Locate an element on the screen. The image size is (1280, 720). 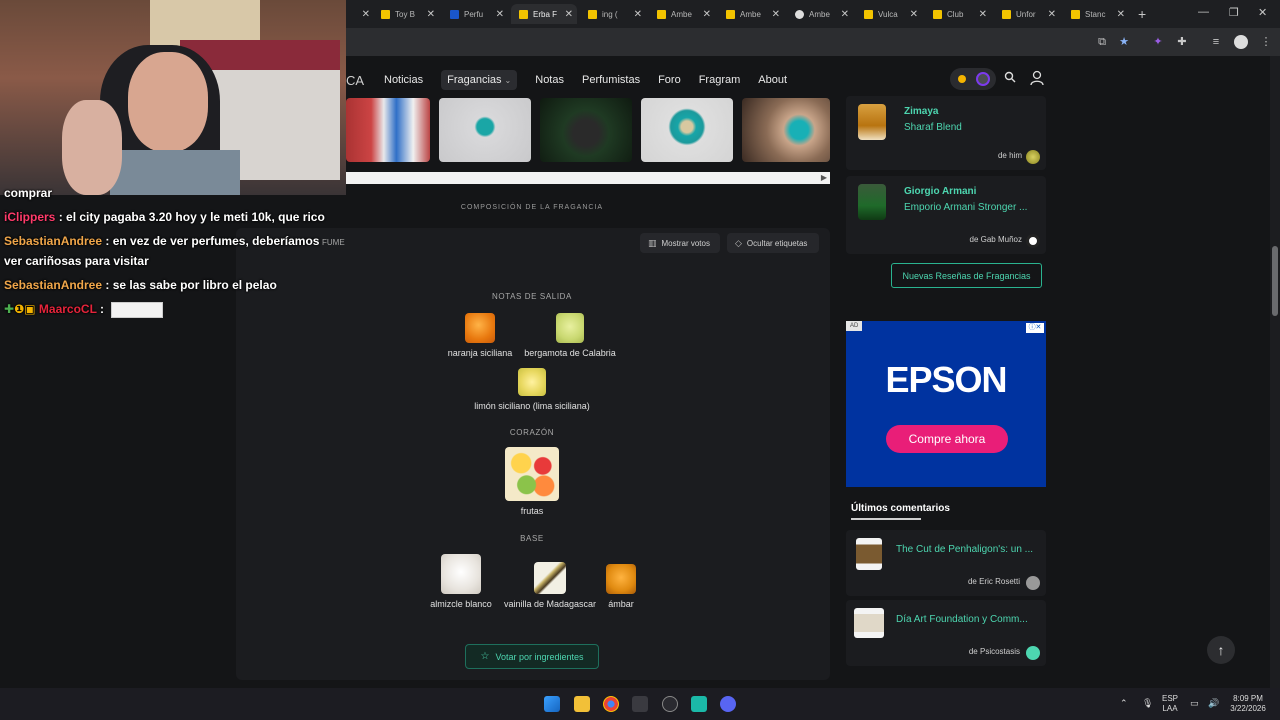
note-item: frutas is located at coordinates (532, 481).